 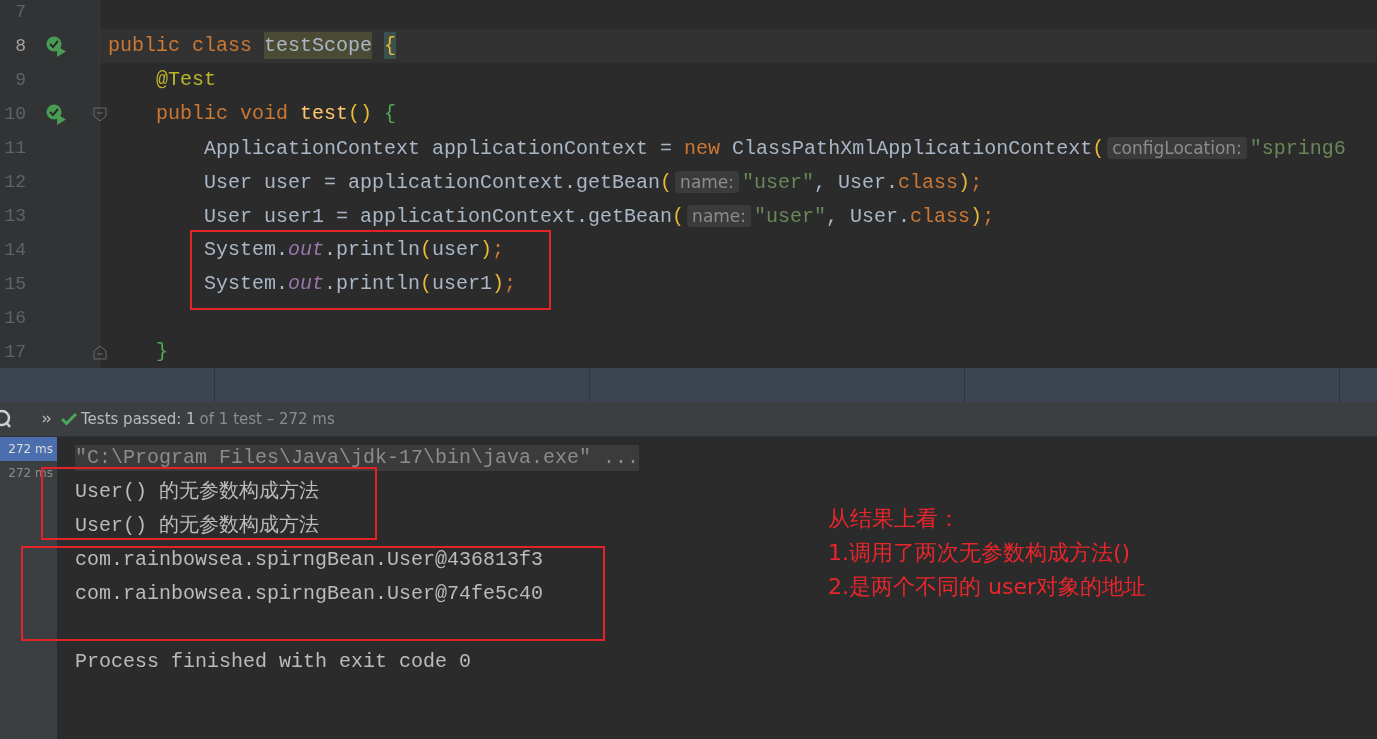 What do you see at coordinates (6, 419) in the screenshot?
I see `search-icon` at bounding box center [6, 419].